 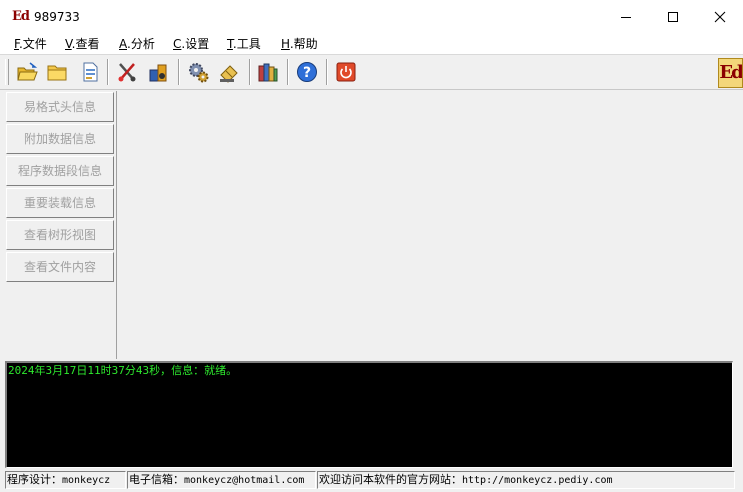 I want to click on plugin-button, so click(x=229, y=72).